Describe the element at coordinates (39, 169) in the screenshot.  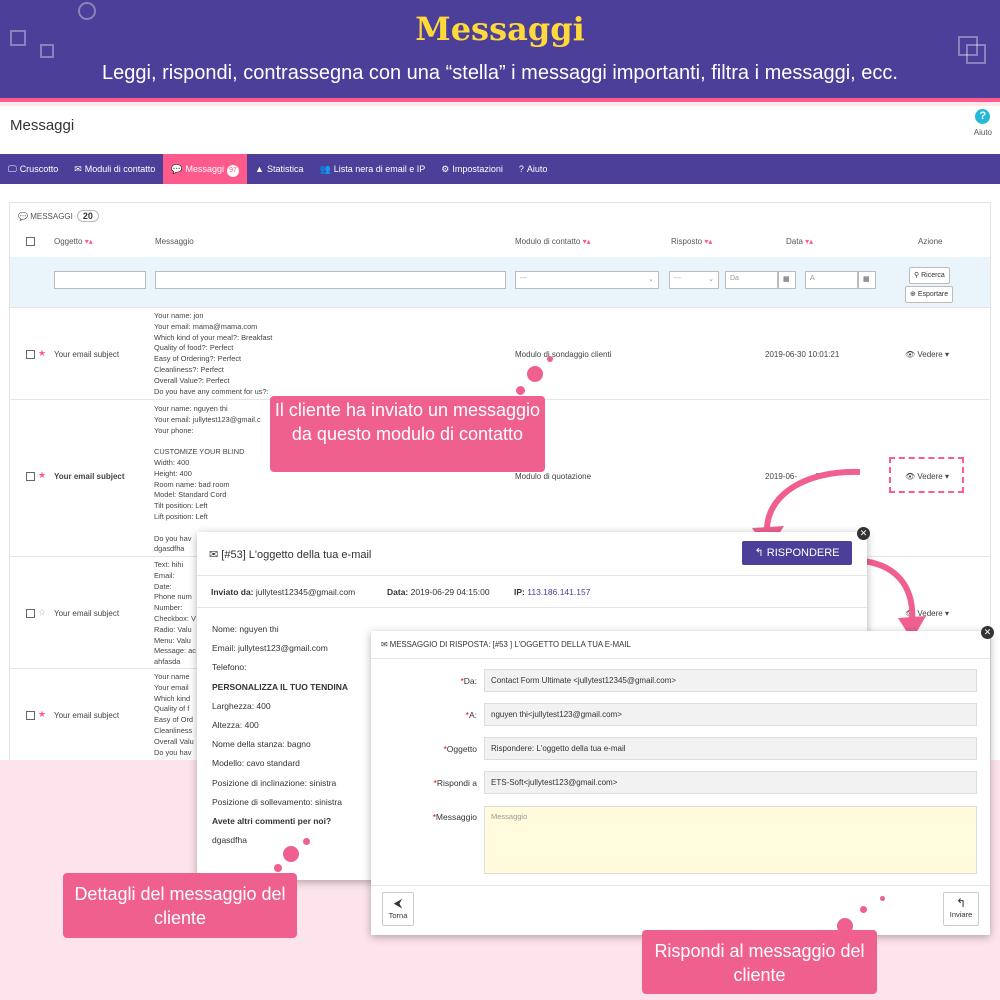
I see `tab-label: Cruscotto` at that location.